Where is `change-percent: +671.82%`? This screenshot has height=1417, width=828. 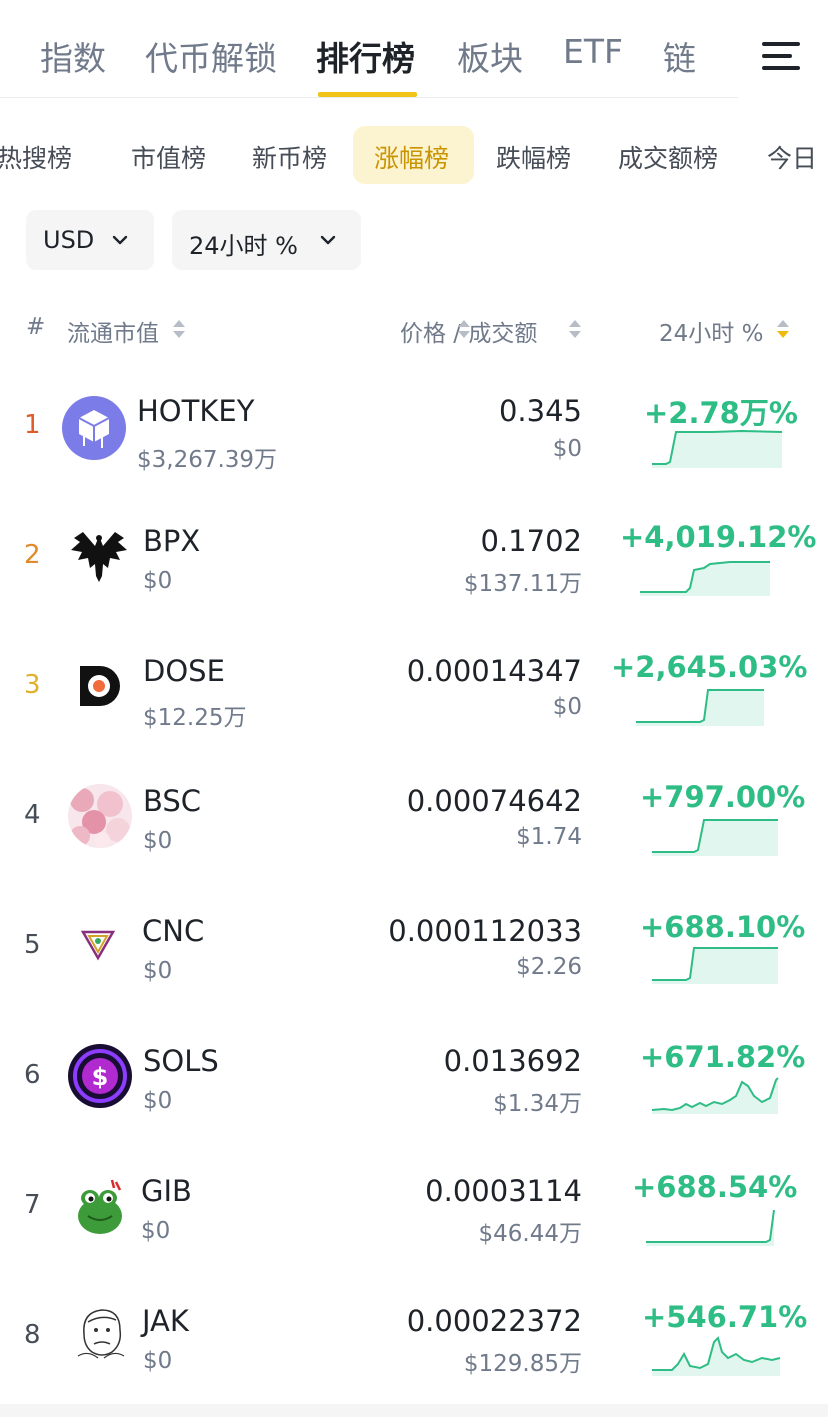 change-percent: +671.82% is located at coordinates (723, 1057).